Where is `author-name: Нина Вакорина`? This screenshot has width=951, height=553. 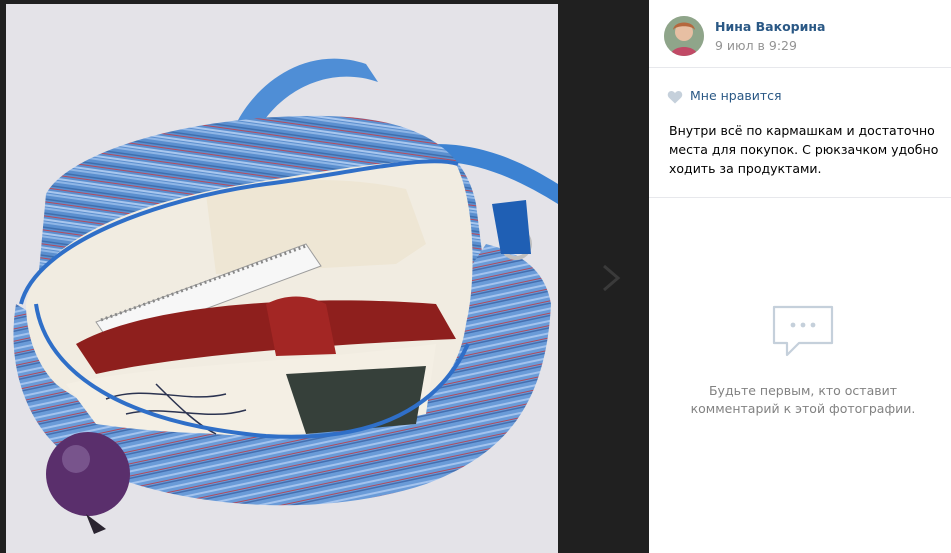
author-name: Нина Вакорина is located at coordinates (770, 26).